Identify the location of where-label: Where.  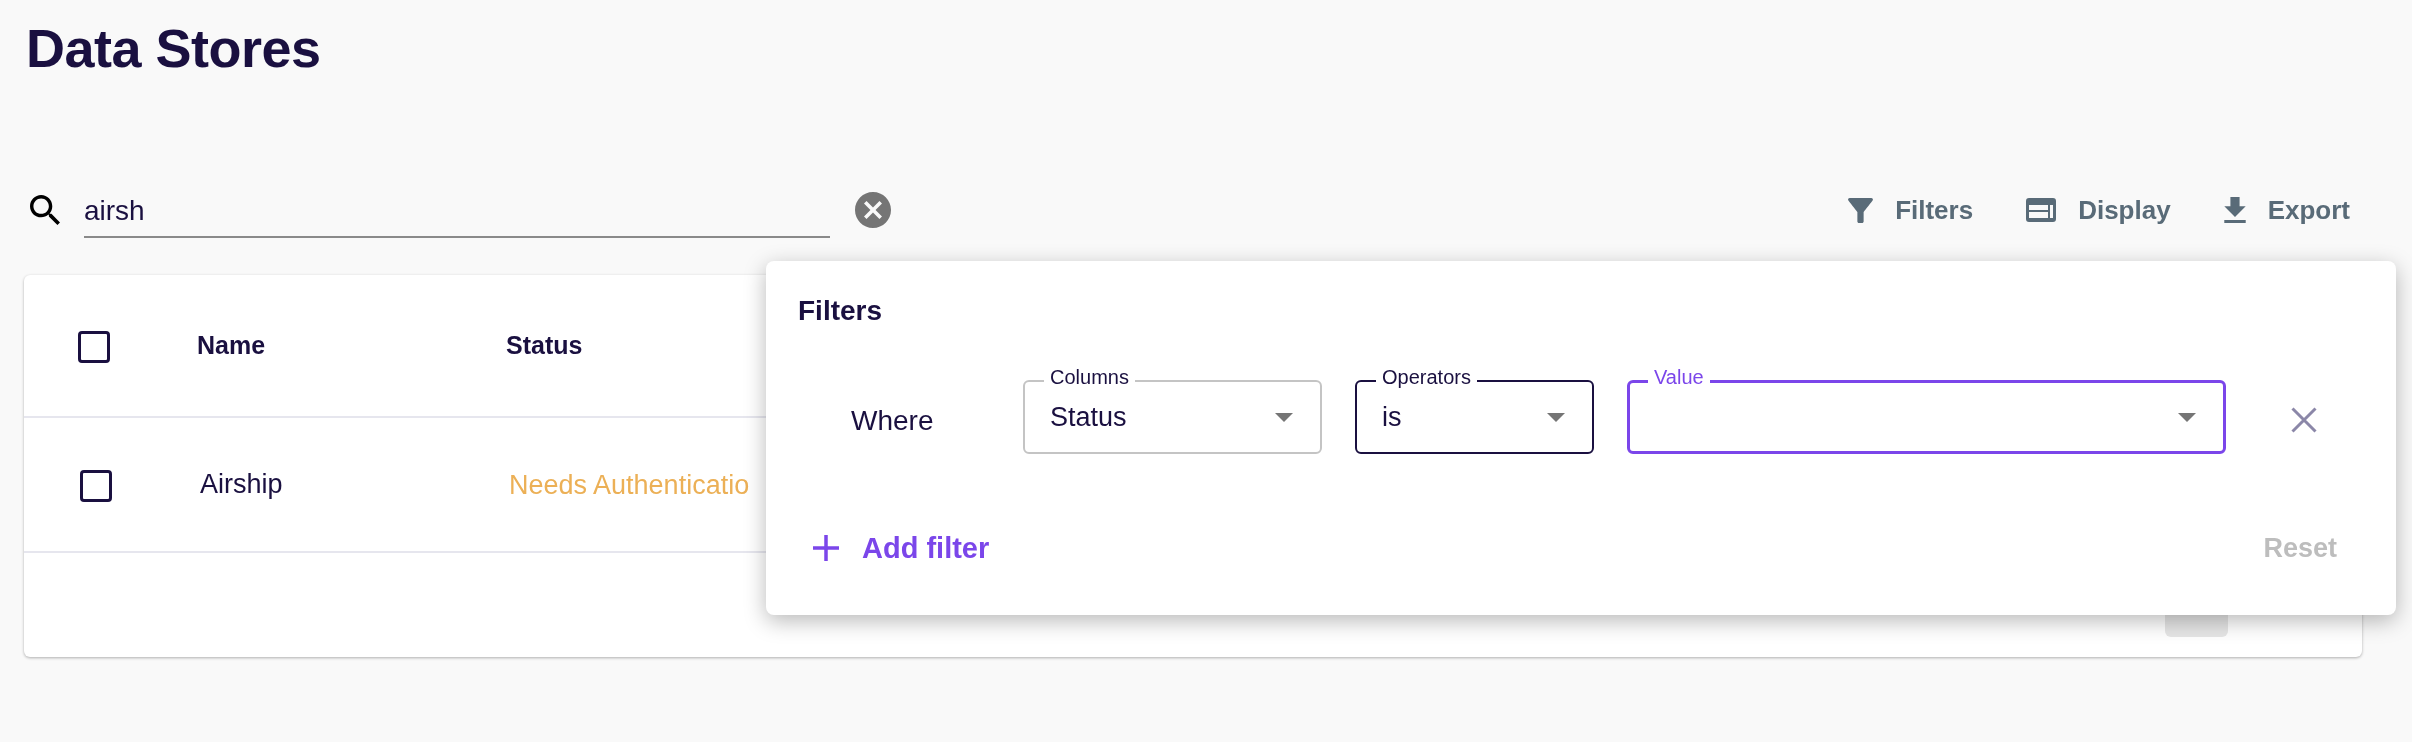
(892, 420).